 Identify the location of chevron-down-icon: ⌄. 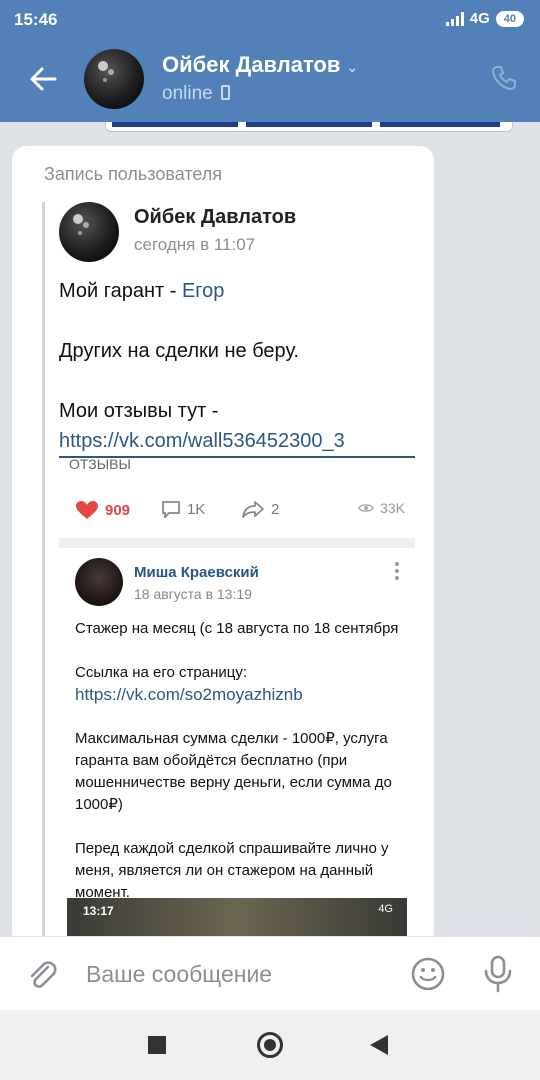
(352, 67).